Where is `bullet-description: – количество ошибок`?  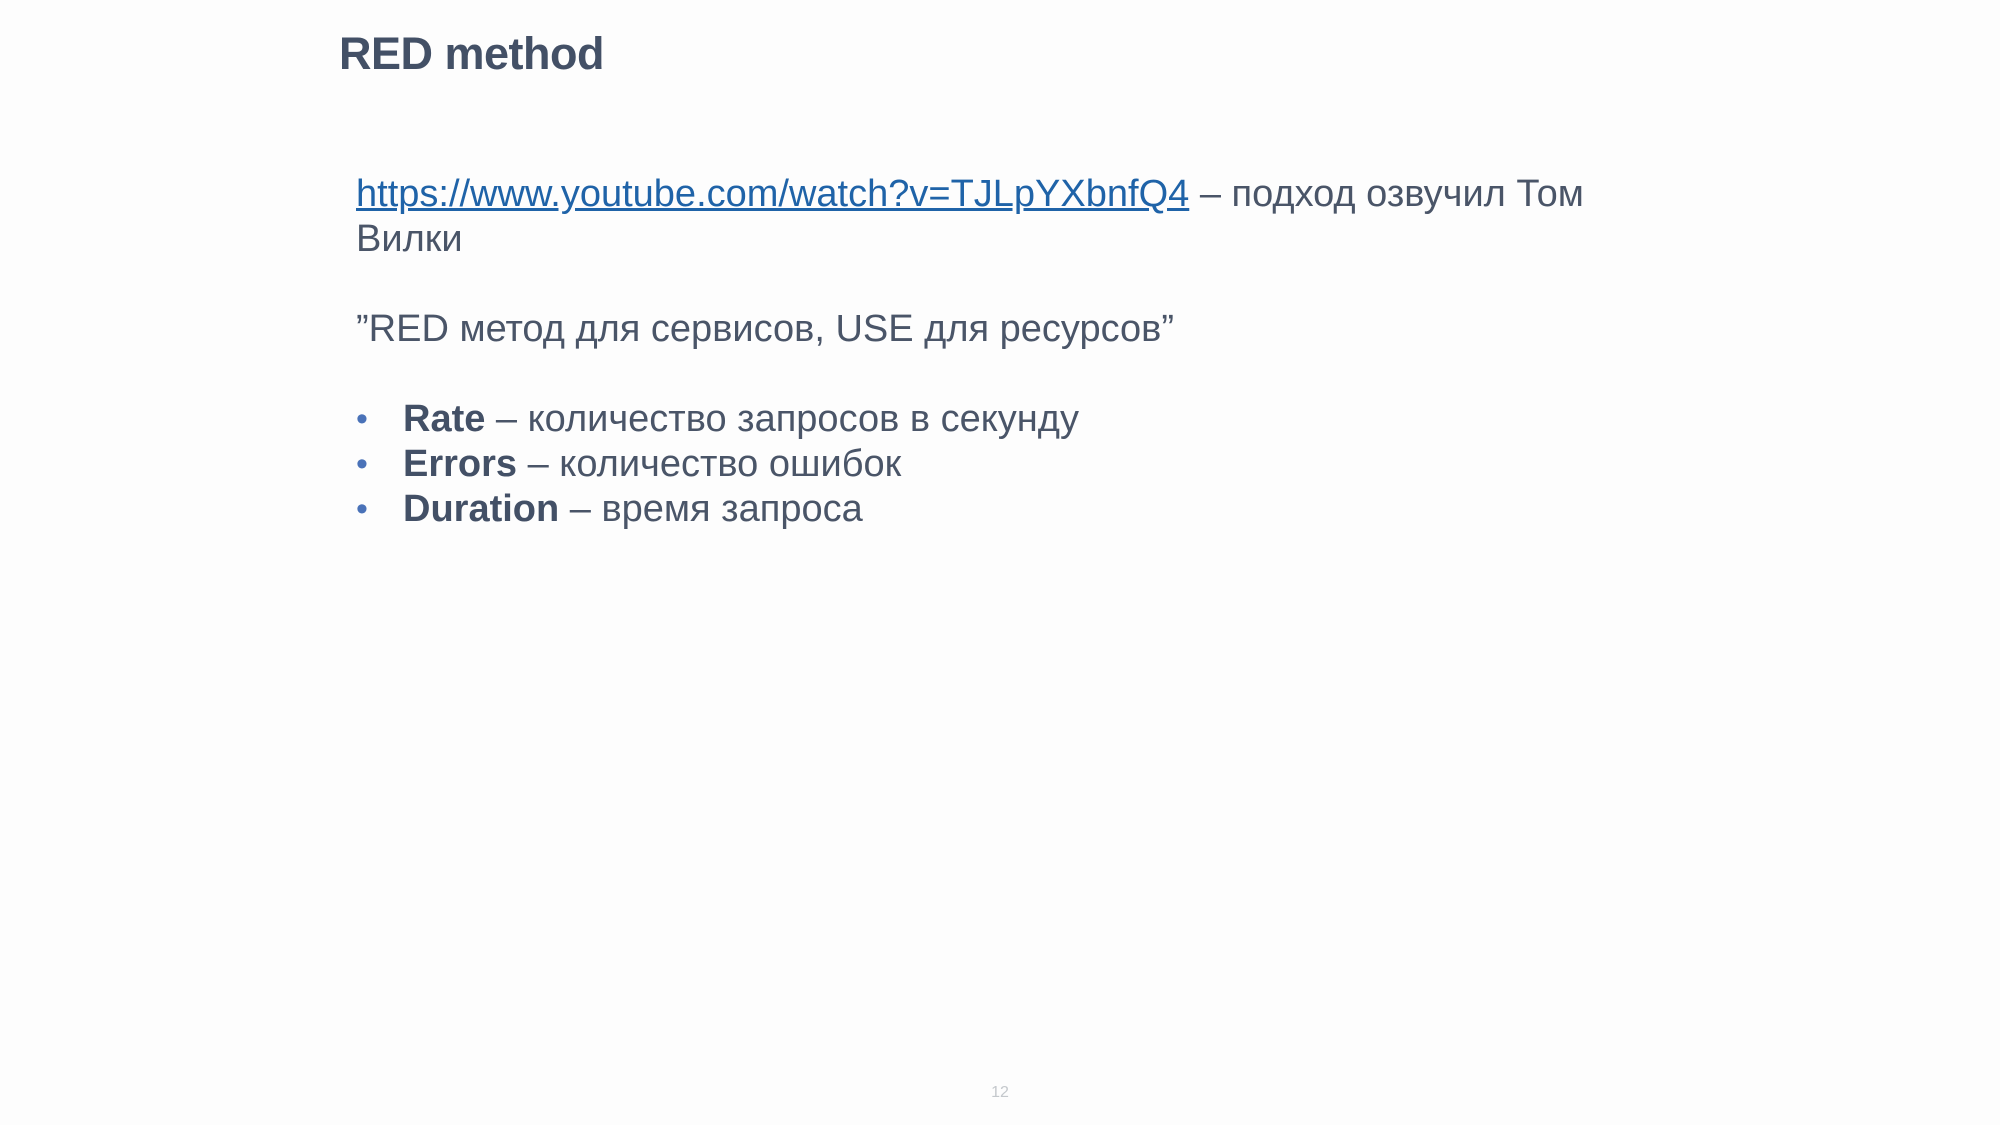 bullet-description: – количество ошибок is located at coordinates (709, 464).